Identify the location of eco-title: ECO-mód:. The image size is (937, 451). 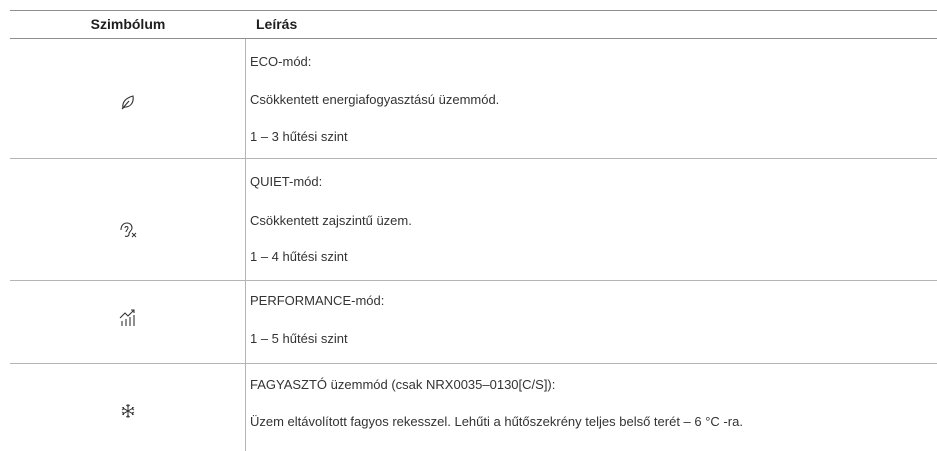
(281, 61).